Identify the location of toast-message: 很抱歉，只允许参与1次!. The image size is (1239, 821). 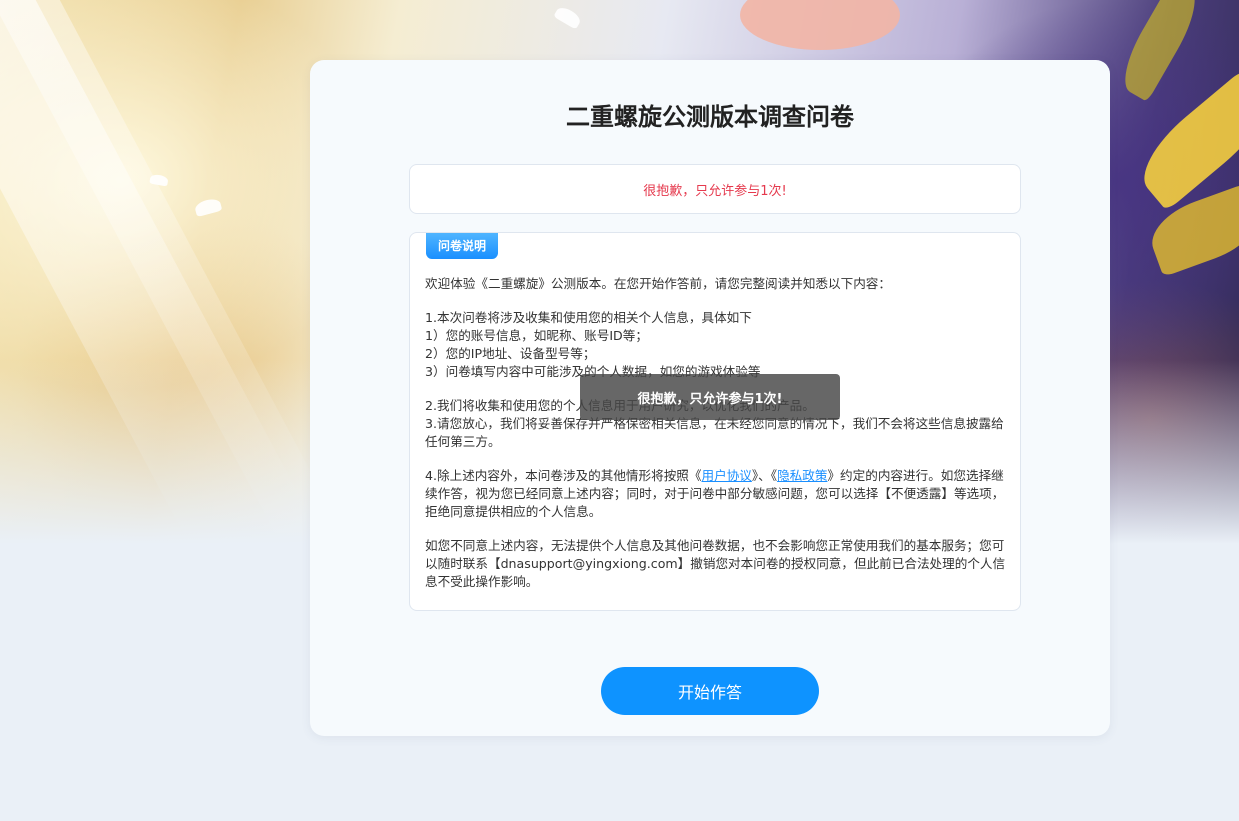
(710, 399).